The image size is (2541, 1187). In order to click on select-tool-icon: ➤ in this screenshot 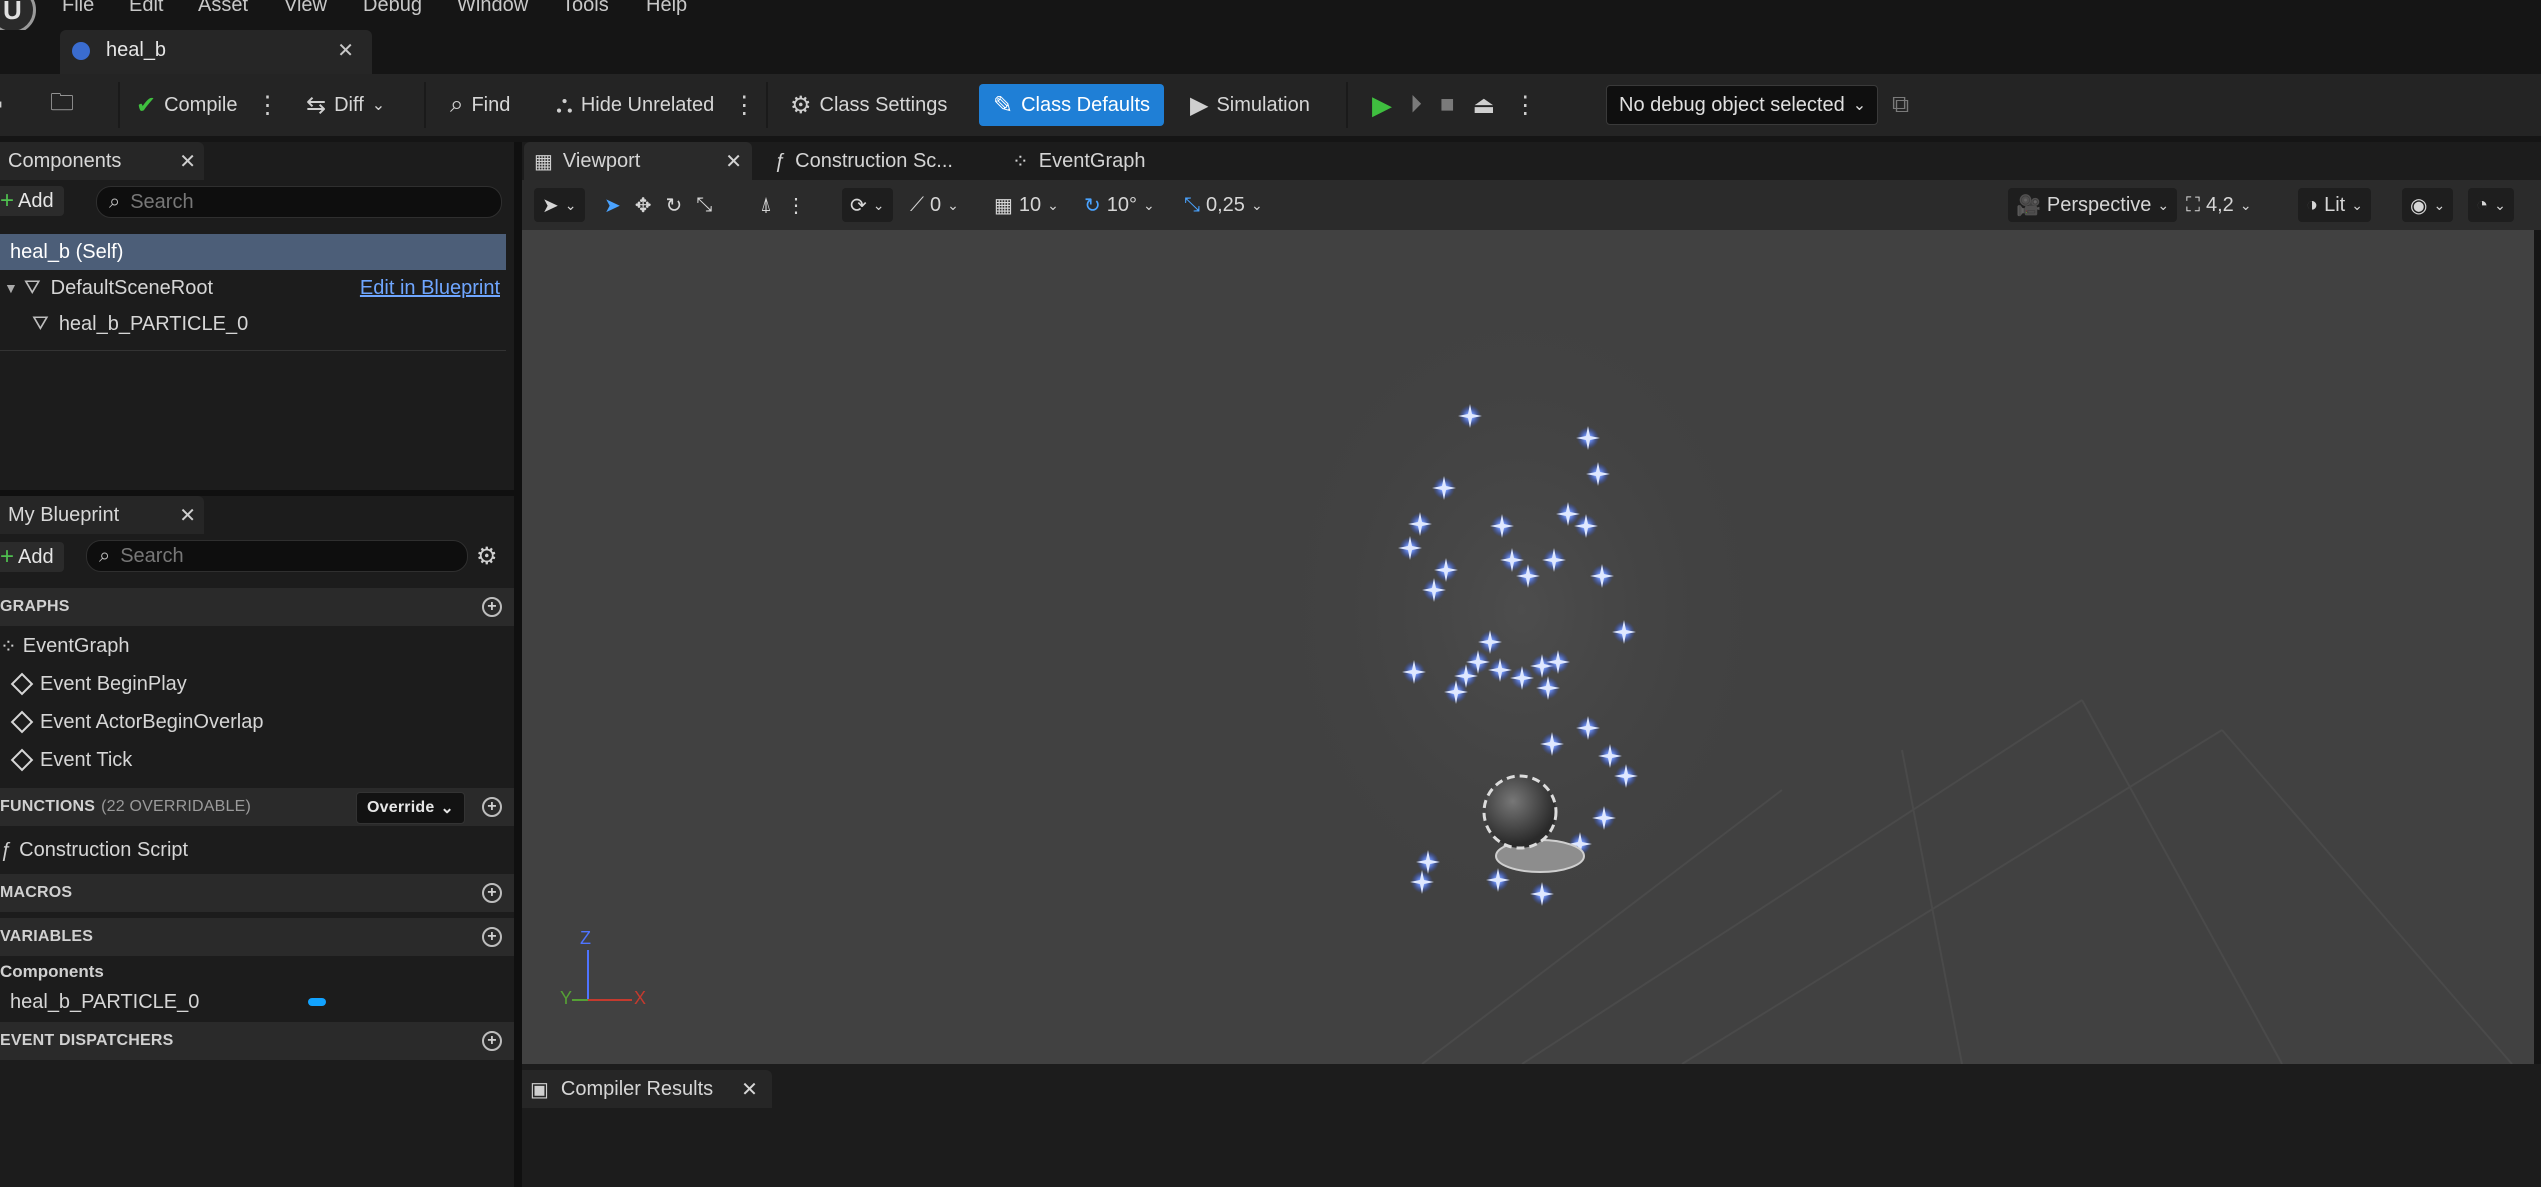, I will do `click(612, 205)`.